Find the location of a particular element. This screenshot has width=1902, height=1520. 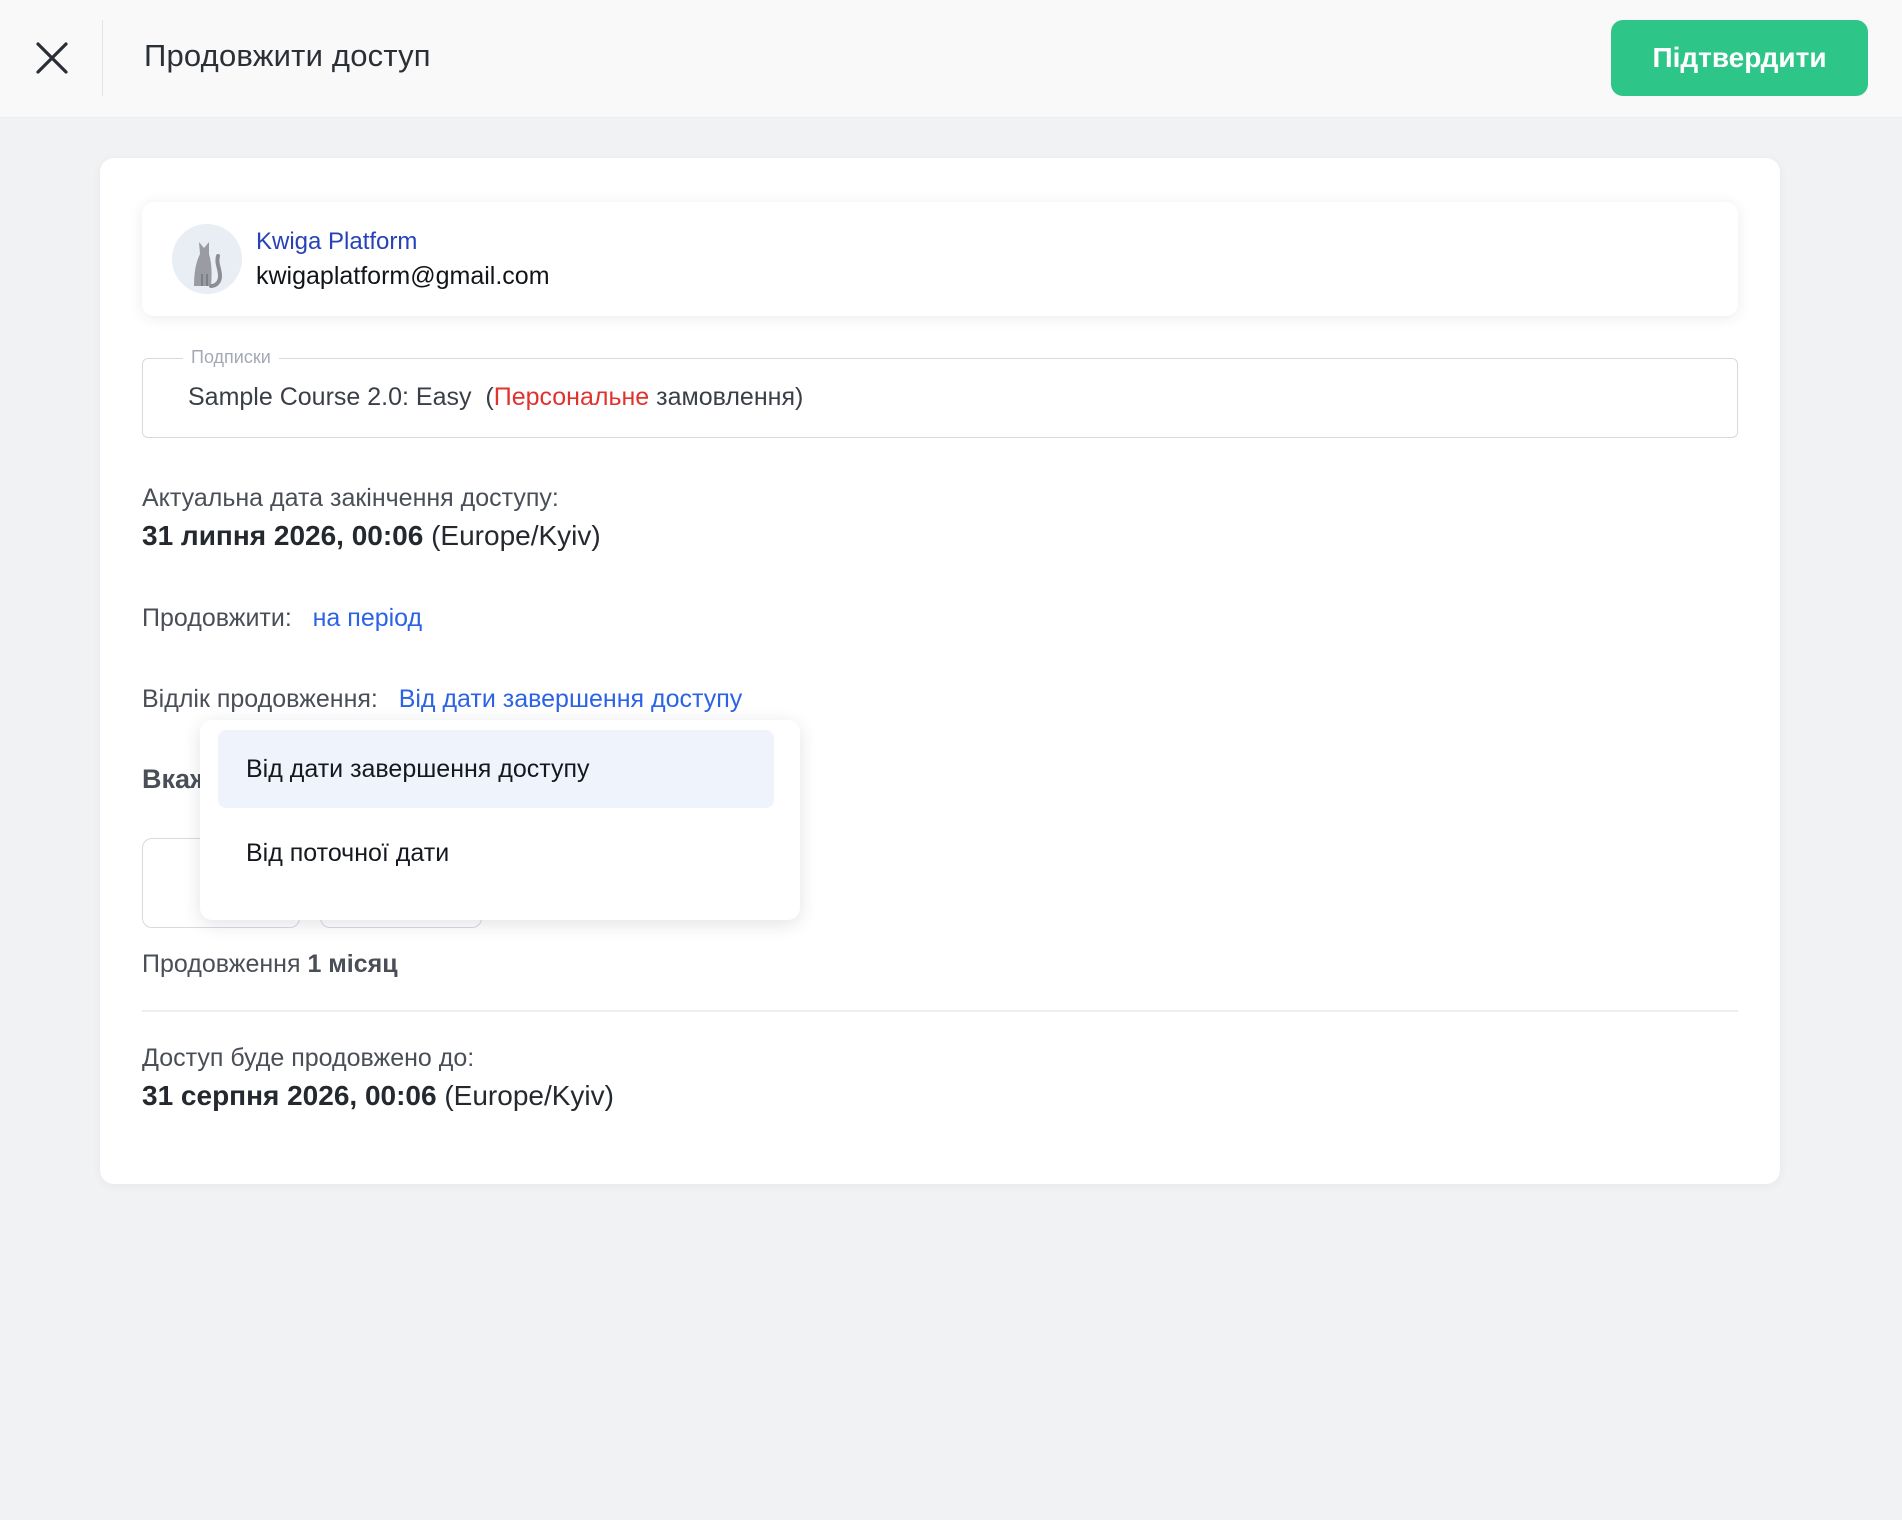

duration-prefix: Продовження is located at coordinates (221, 964).